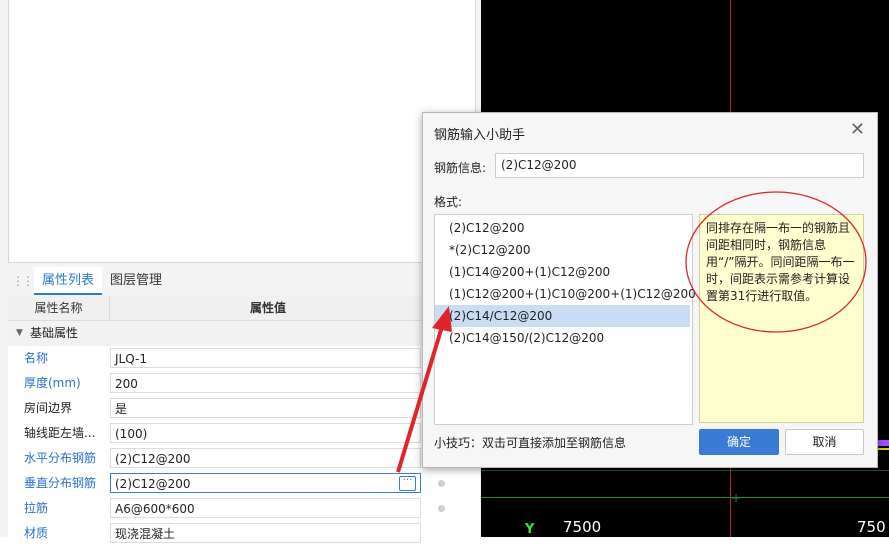 The width and height of the screenshot is (889, 546). I want to click on format-item: (2)C14@150/(2)C12@200, so click(562, 338).